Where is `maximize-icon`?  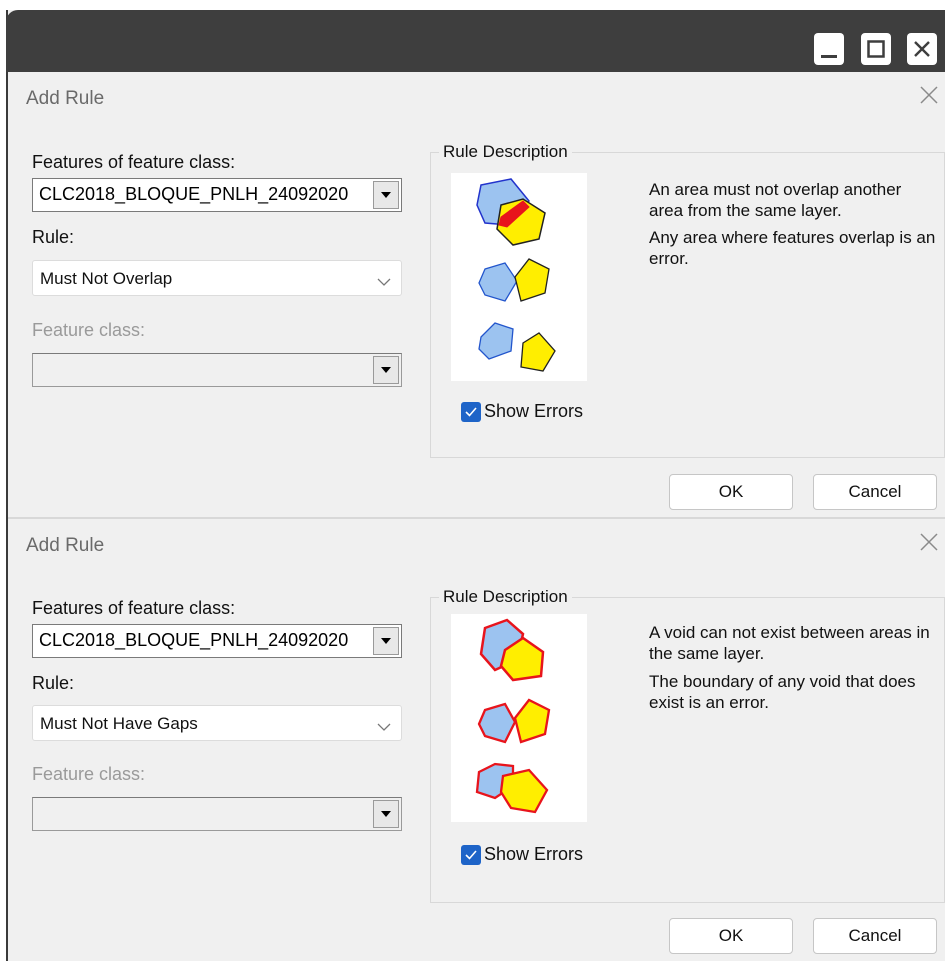 maximize-icon is located at coordinates (876, 49).